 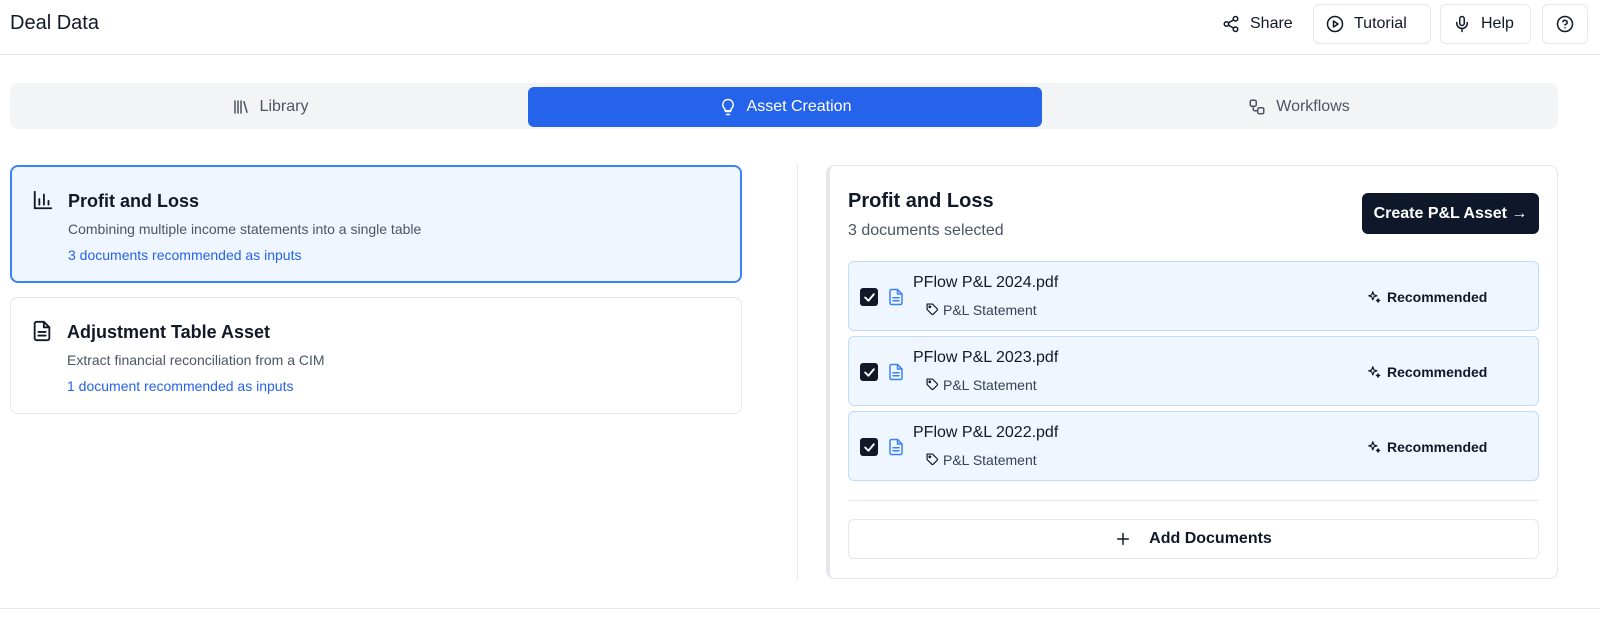 I want to click on question-circle-icon, so click(x=1565, y=24).